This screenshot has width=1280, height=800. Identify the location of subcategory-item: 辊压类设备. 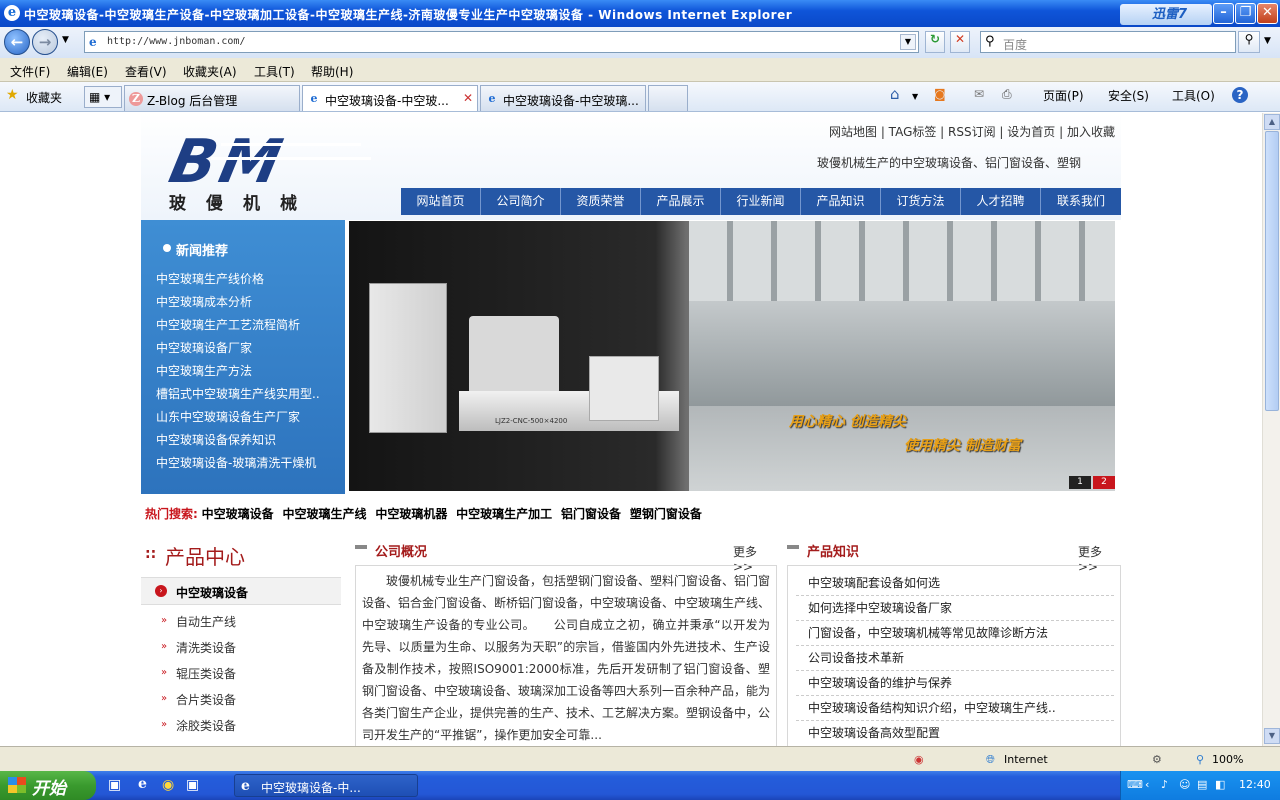
(206, 673).